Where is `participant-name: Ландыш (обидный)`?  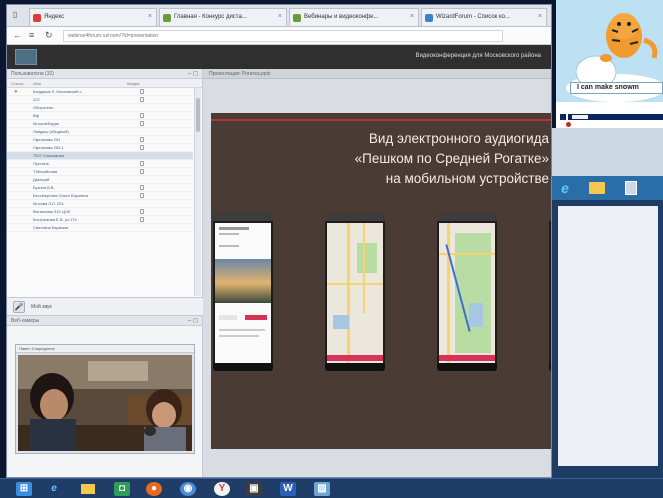
participant-name: Ландыш (обидный) is located at coordinates (51, 131).